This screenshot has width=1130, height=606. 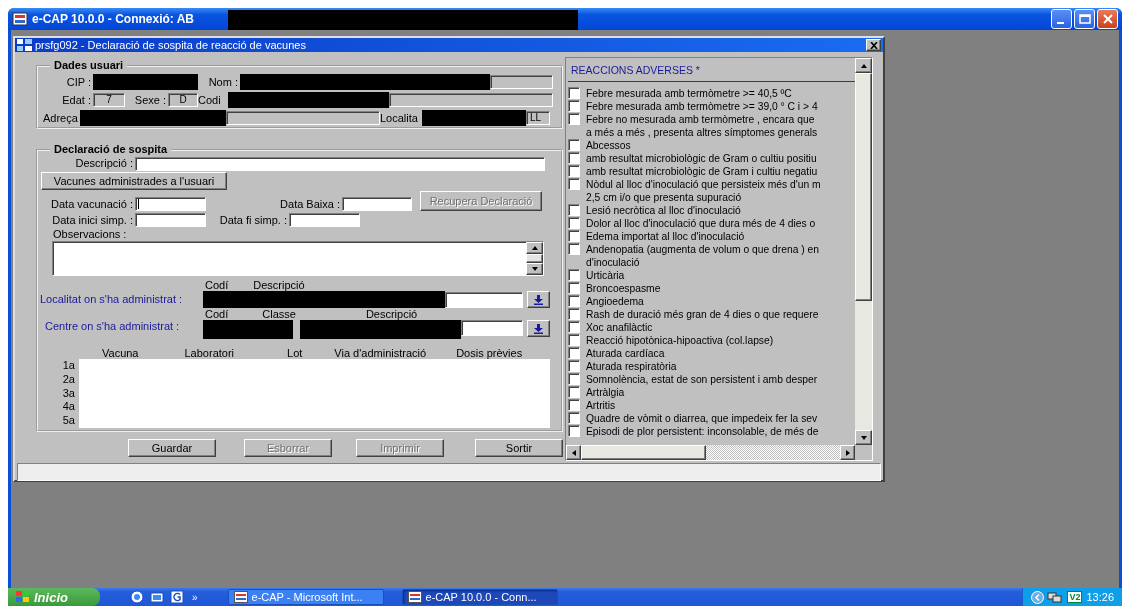 I want to click on field-label: Observacions :, so click(x=90, y=234).